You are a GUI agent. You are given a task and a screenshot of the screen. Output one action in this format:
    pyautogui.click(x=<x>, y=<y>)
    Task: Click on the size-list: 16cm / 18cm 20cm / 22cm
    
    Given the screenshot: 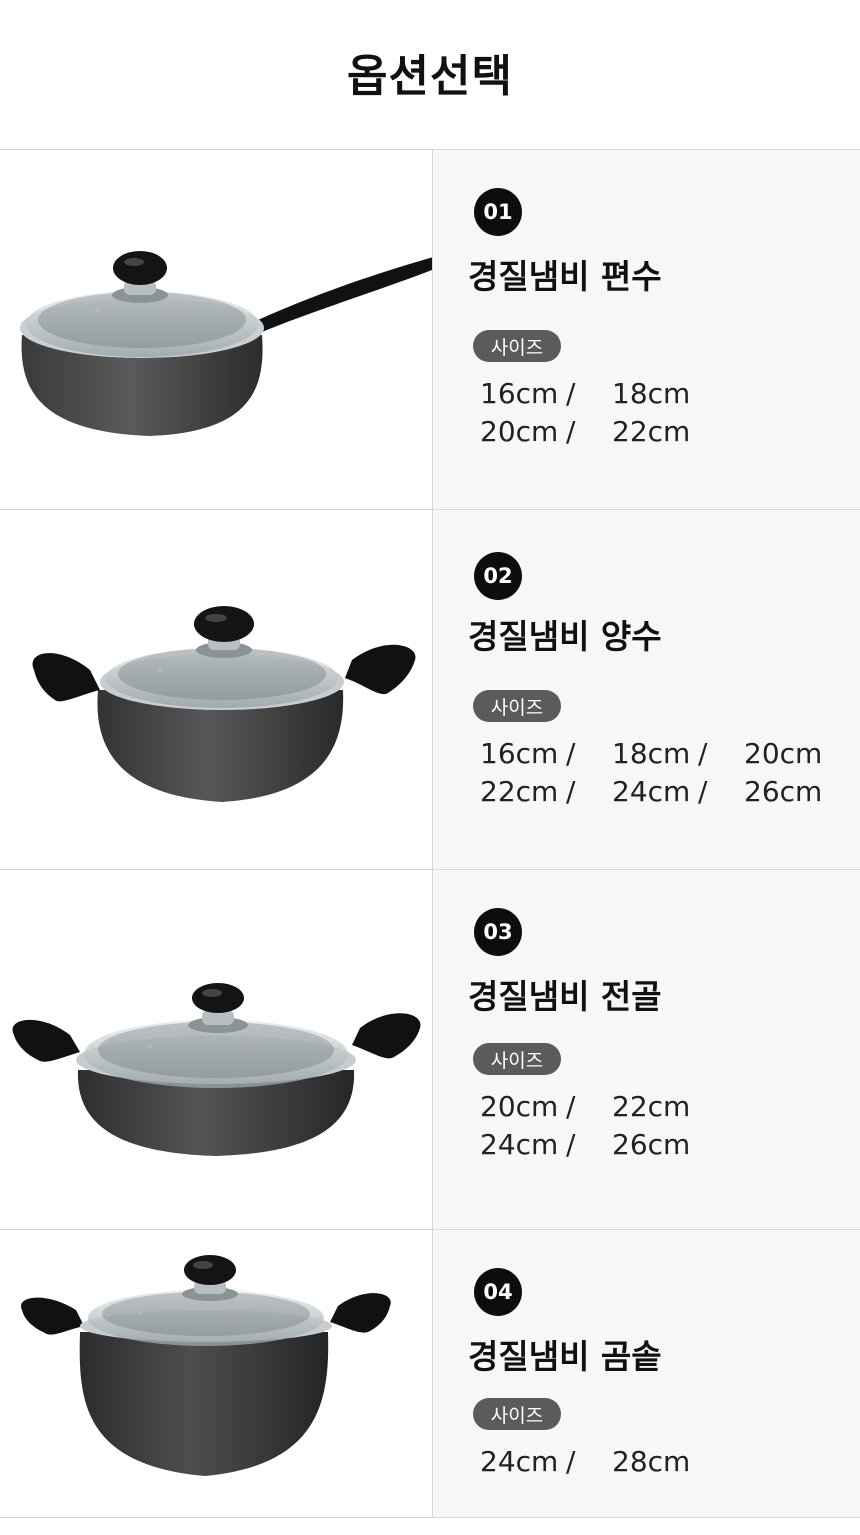 What is the action you would take?
    pyautogui.click(x=589, y=412)
    